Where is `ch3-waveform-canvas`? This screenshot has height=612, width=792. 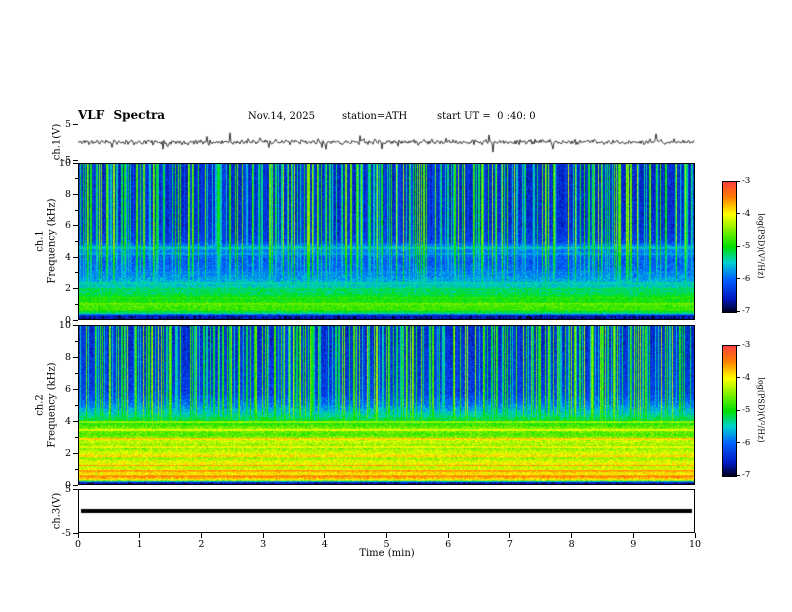 ch3-waveform-canvas is located at coordinates (386, 511).